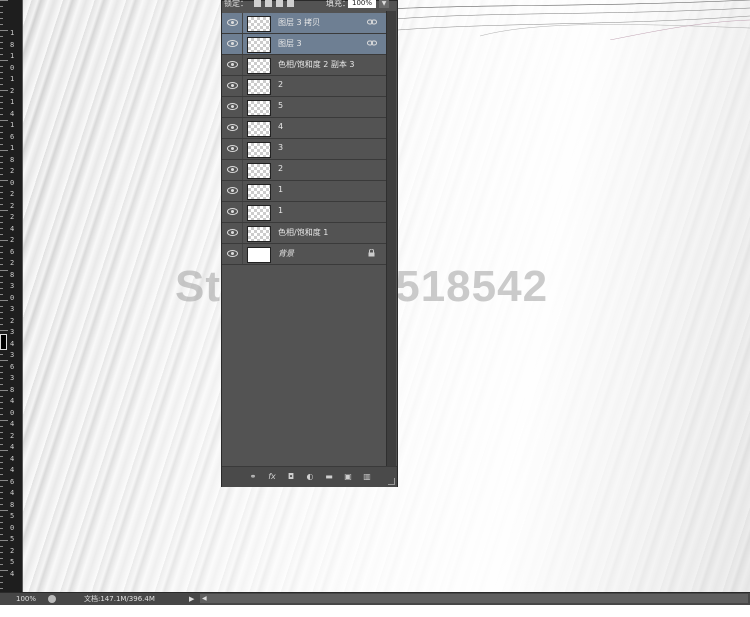 This screenshot has width=750, height=617. I want to click on layer-name: 4, so click(280, 126).